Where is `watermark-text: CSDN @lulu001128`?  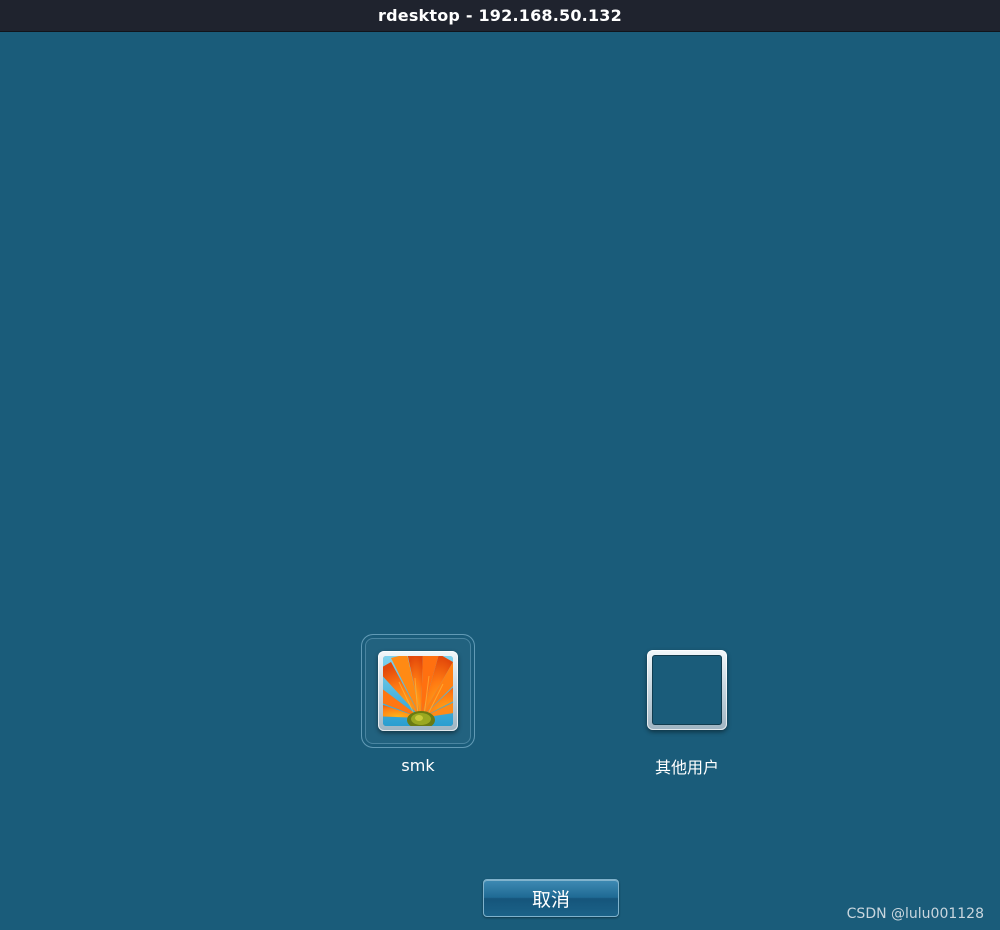 watermark-text: CSDN @lulu001128 is located at coordinates (915, 914).